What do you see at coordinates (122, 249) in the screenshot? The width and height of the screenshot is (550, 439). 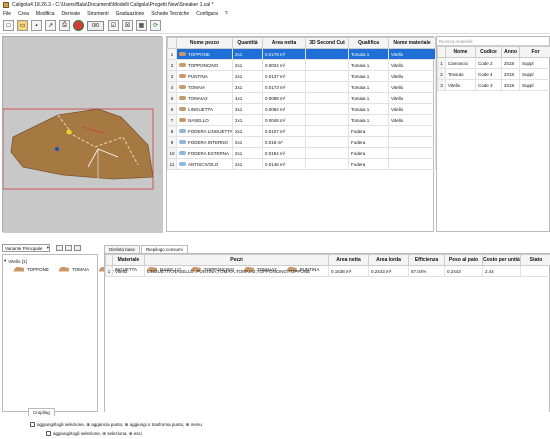 I see `tab-distinta-base: Distinta base` at bounding box center [122, 249].